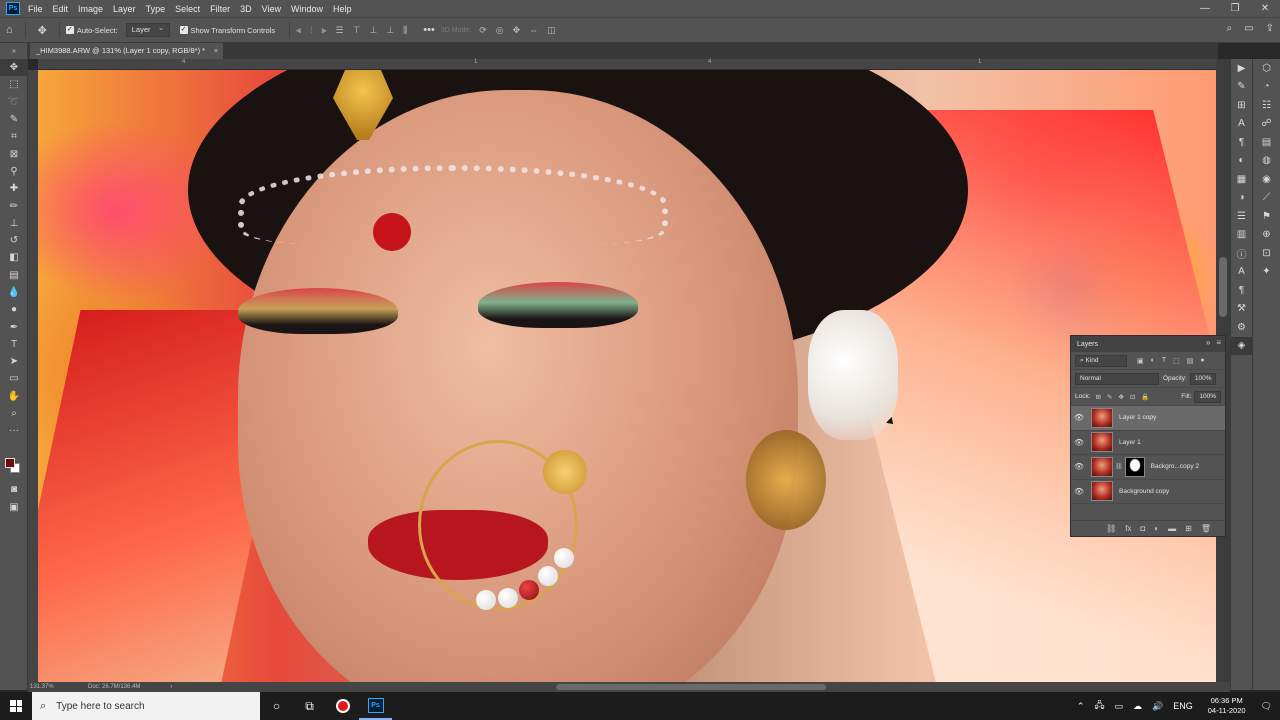 Image resolution: width=1280 pixels, height=720 pixels. What do you see at coordinates (1190, 361) in the screenshot?
I see `smart-object-filter-icon: ▤` at bounding box center [1190, 361].